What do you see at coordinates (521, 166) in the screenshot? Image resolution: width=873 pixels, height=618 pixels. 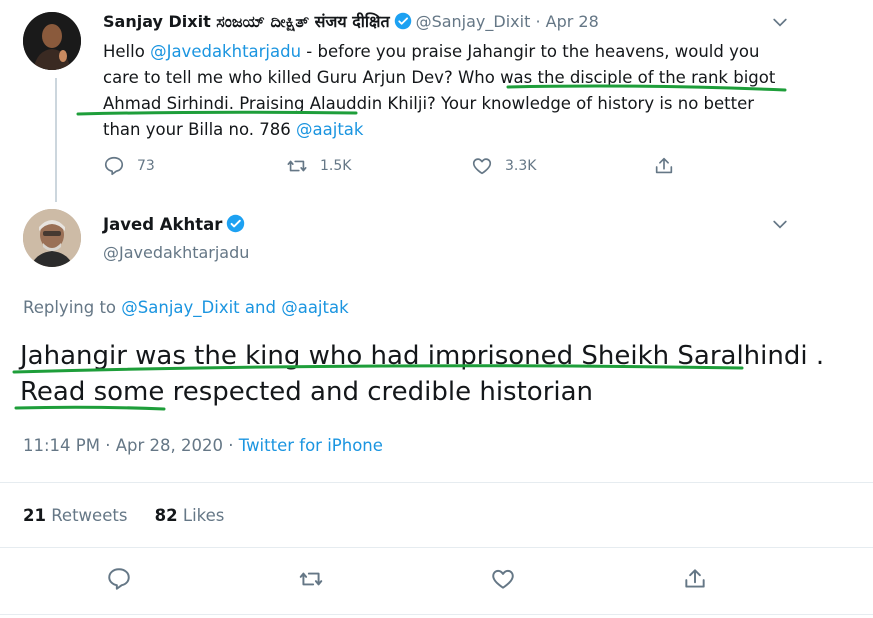 I see `like-count: 3.3K` at bounding box center [521, 166].